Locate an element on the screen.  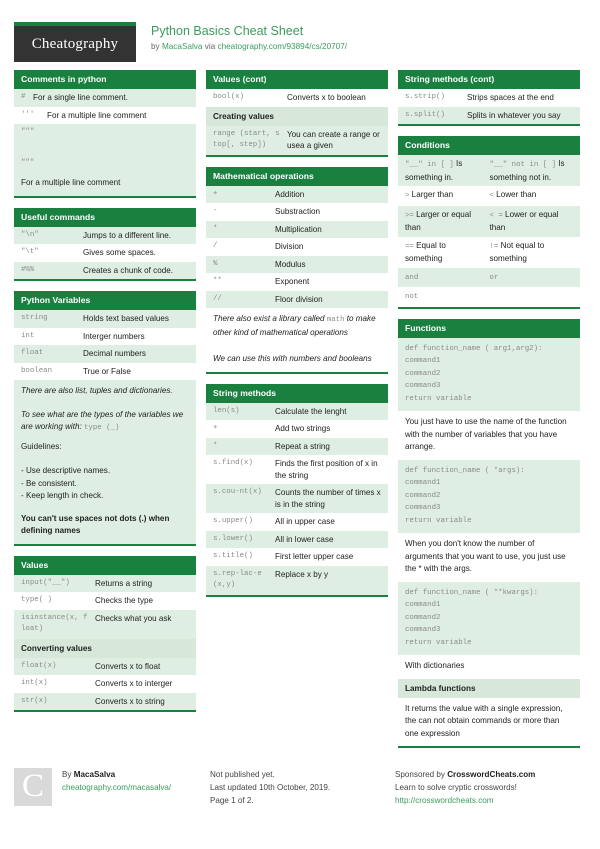
table-row: % Modulus is located at coordinates (297, 264).